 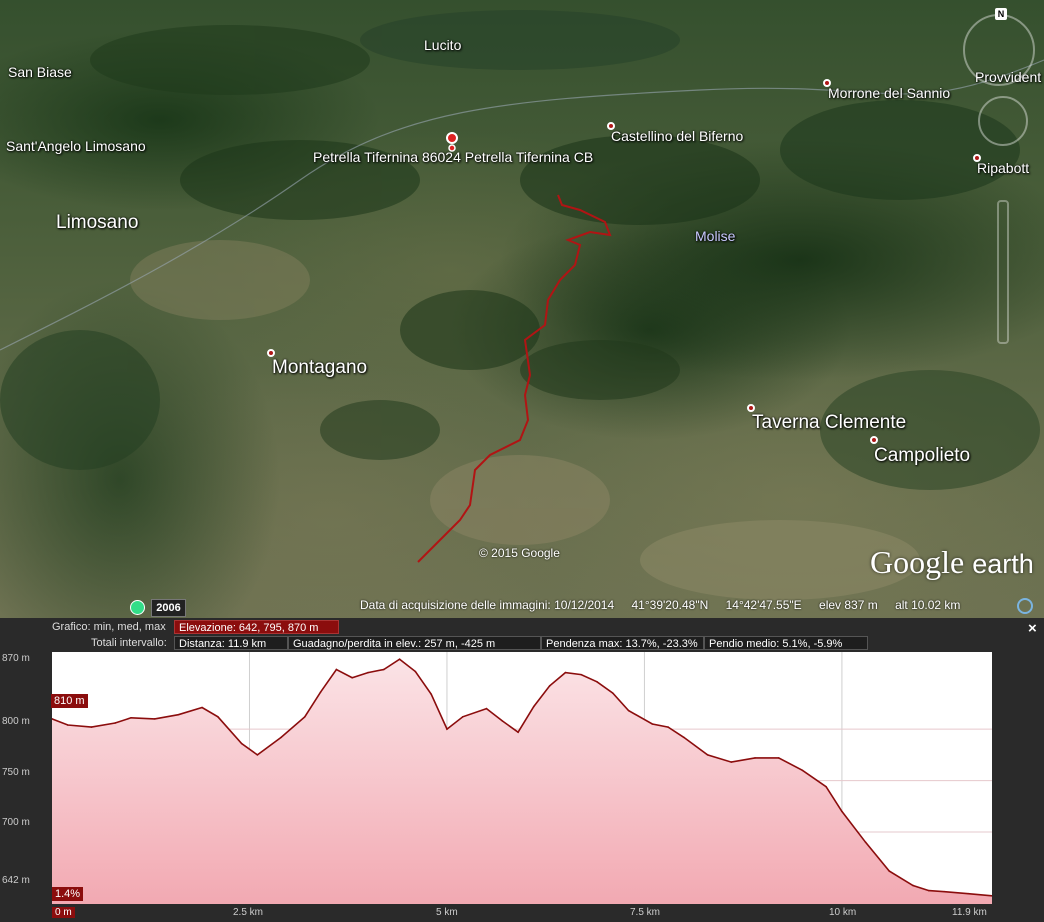 I want to click on place-label-lucito: Lucito, so click(x=442, y=45).